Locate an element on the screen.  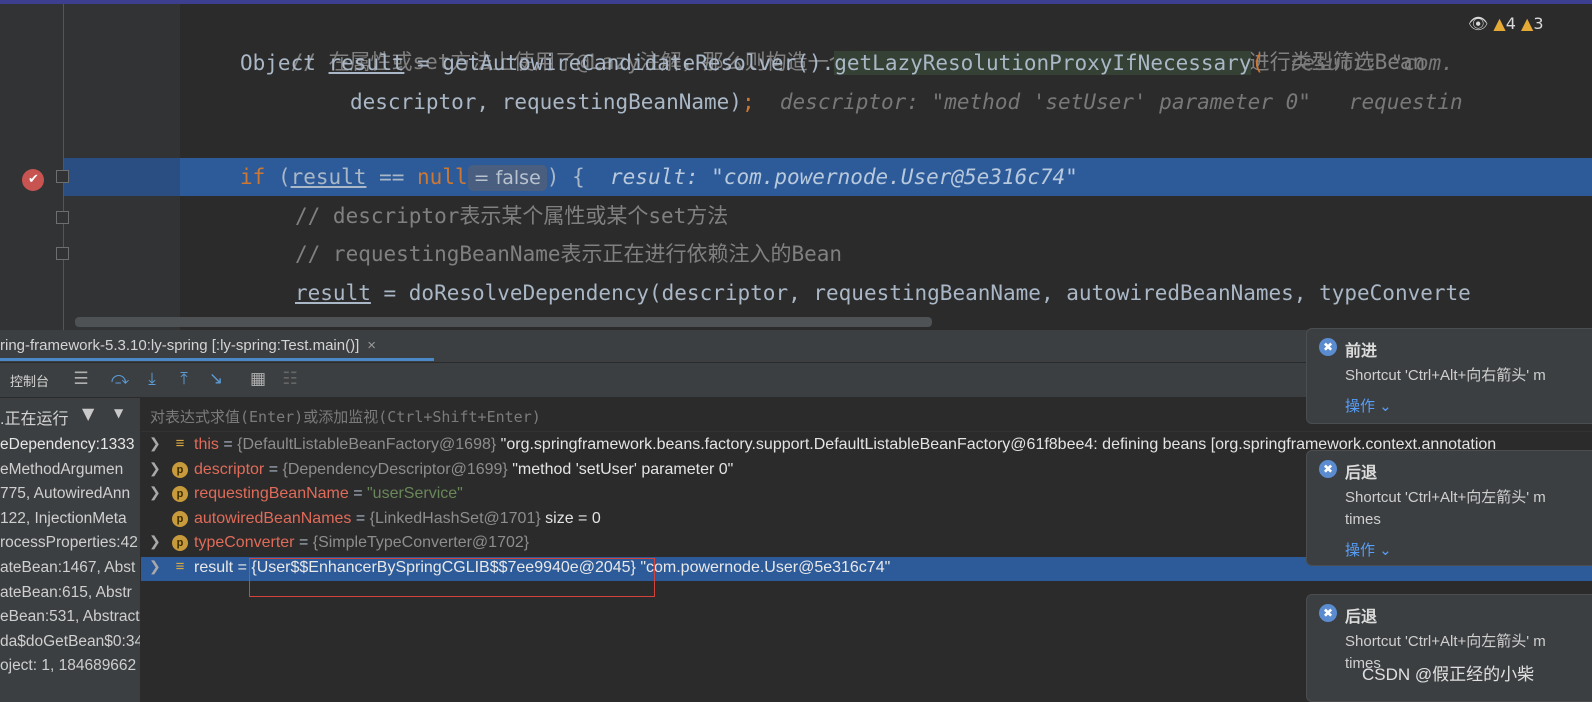
code-line-comment: // descriptor表示某个属性或某个set方法 is located at coordinates (511, 216).